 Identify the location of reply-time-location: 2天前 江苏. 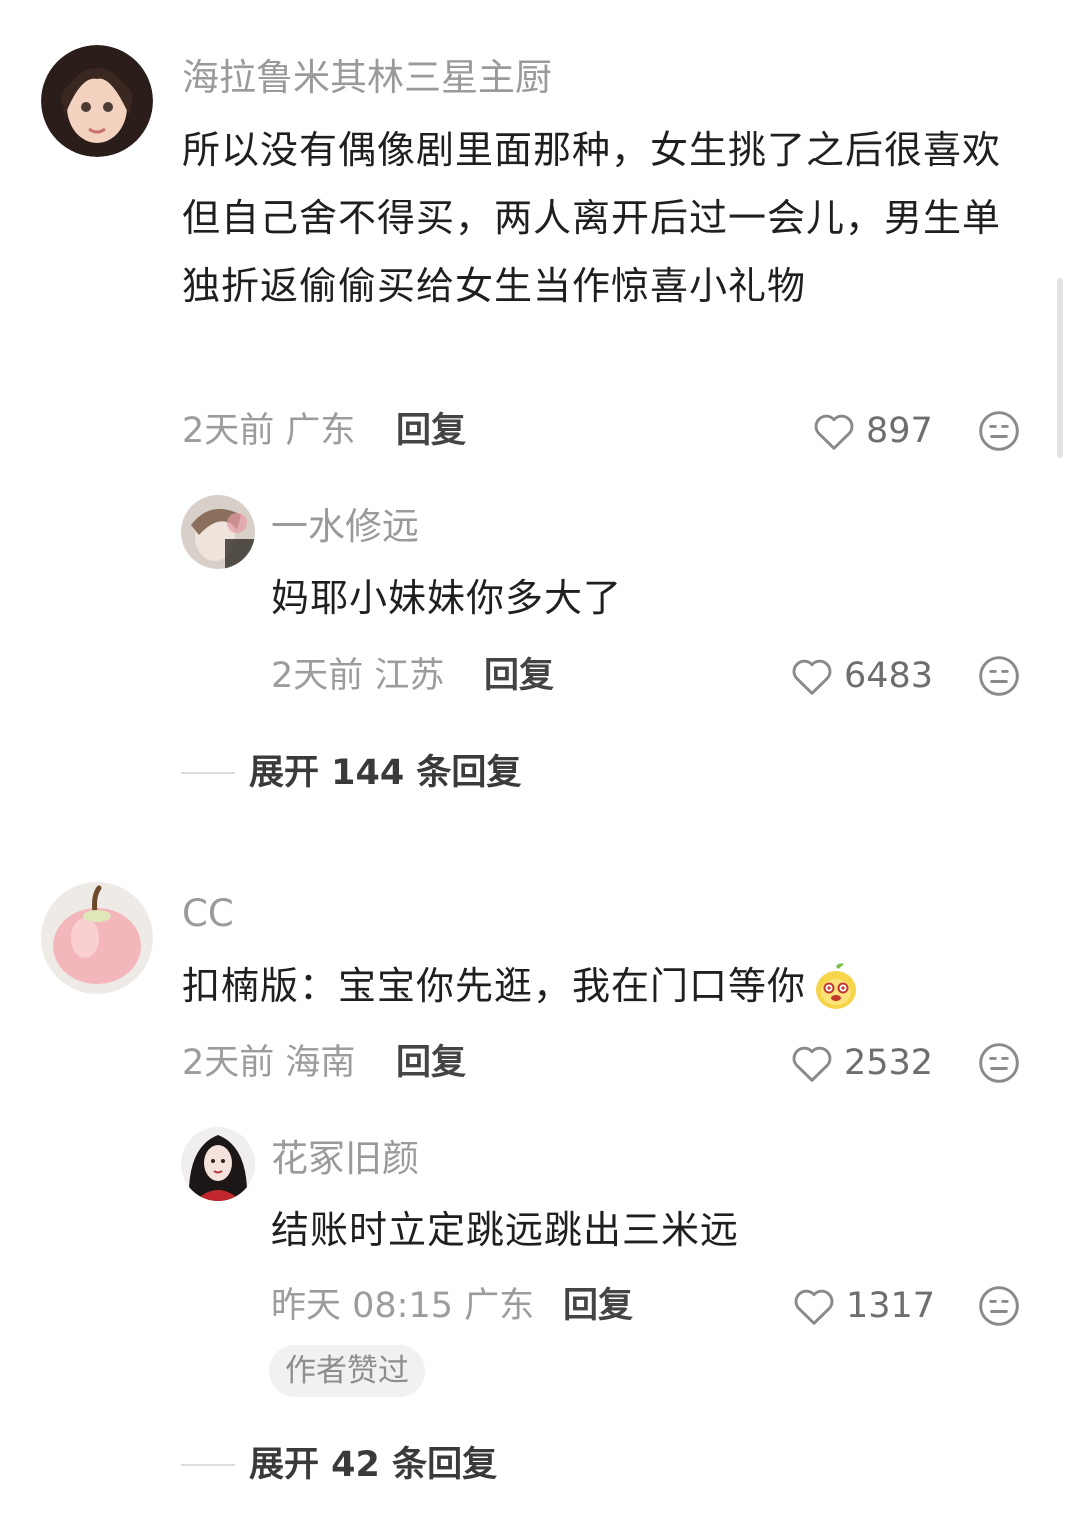
(358, 676).